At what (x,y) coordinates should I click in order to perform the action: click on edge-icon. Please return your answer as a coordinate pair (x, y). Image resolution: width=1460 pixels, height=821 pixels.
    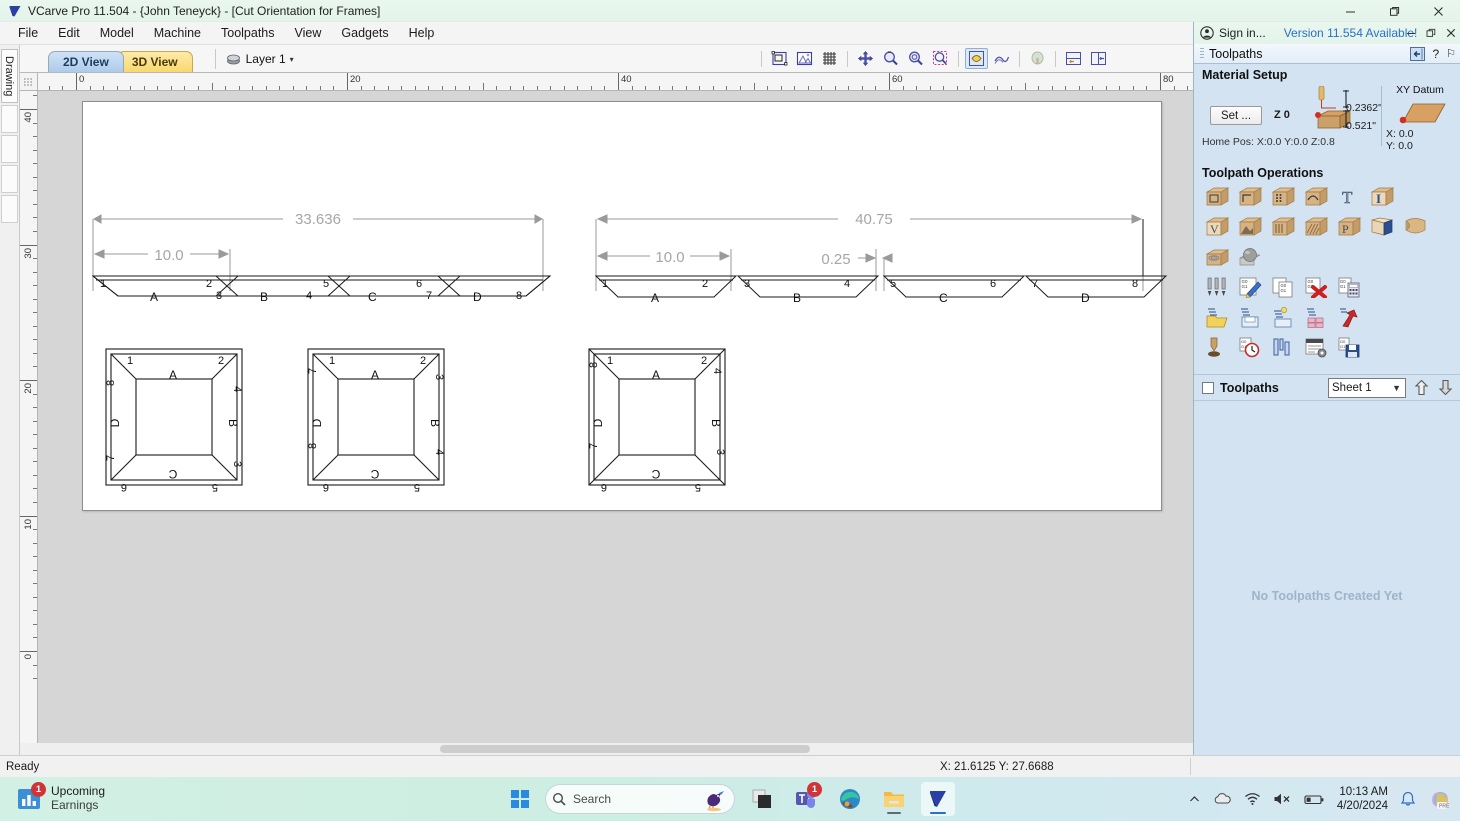
    Looking at the image, I should click on (850, 799).